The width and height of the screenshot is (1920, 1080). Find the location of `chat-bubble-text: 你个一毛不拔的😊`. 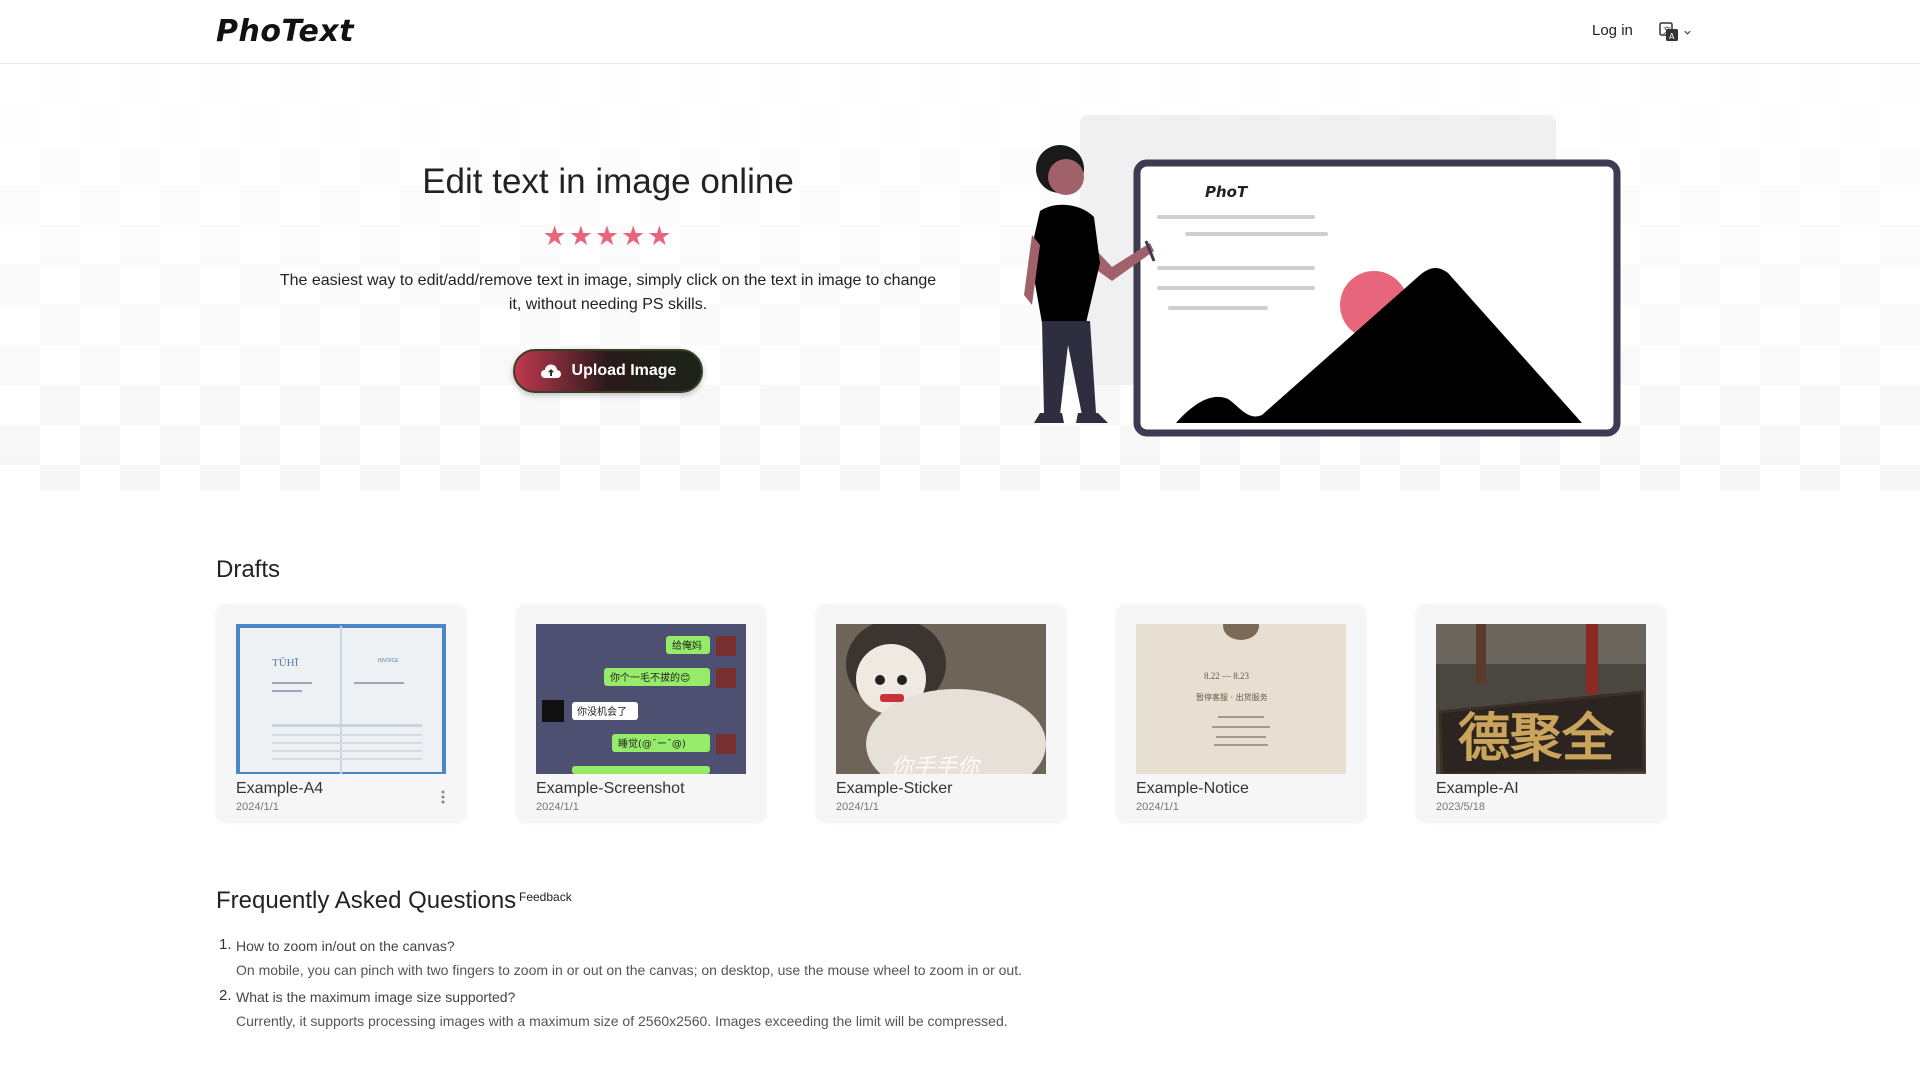

chat-bubble-text: 你个一毛不拔的😊 is located at coordinates (650, 677).